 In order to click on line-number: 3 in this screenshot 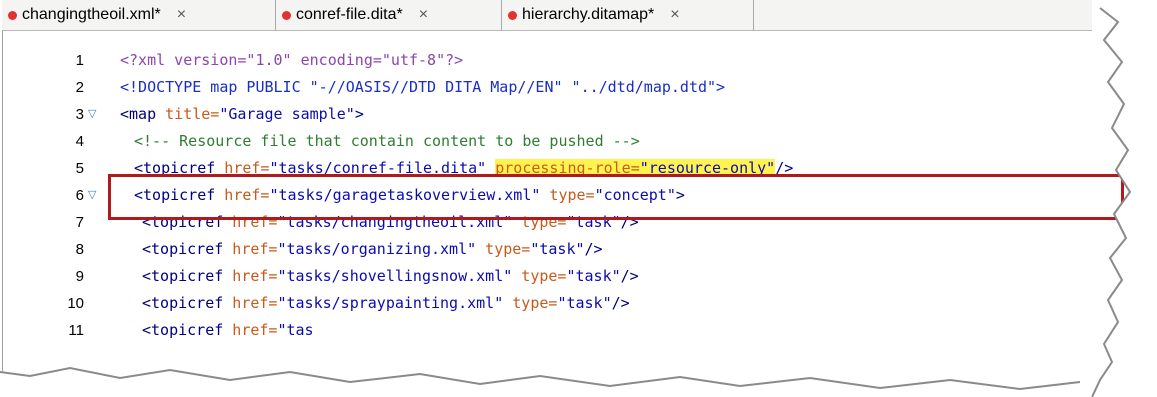, I will do `click(79, 114)`.